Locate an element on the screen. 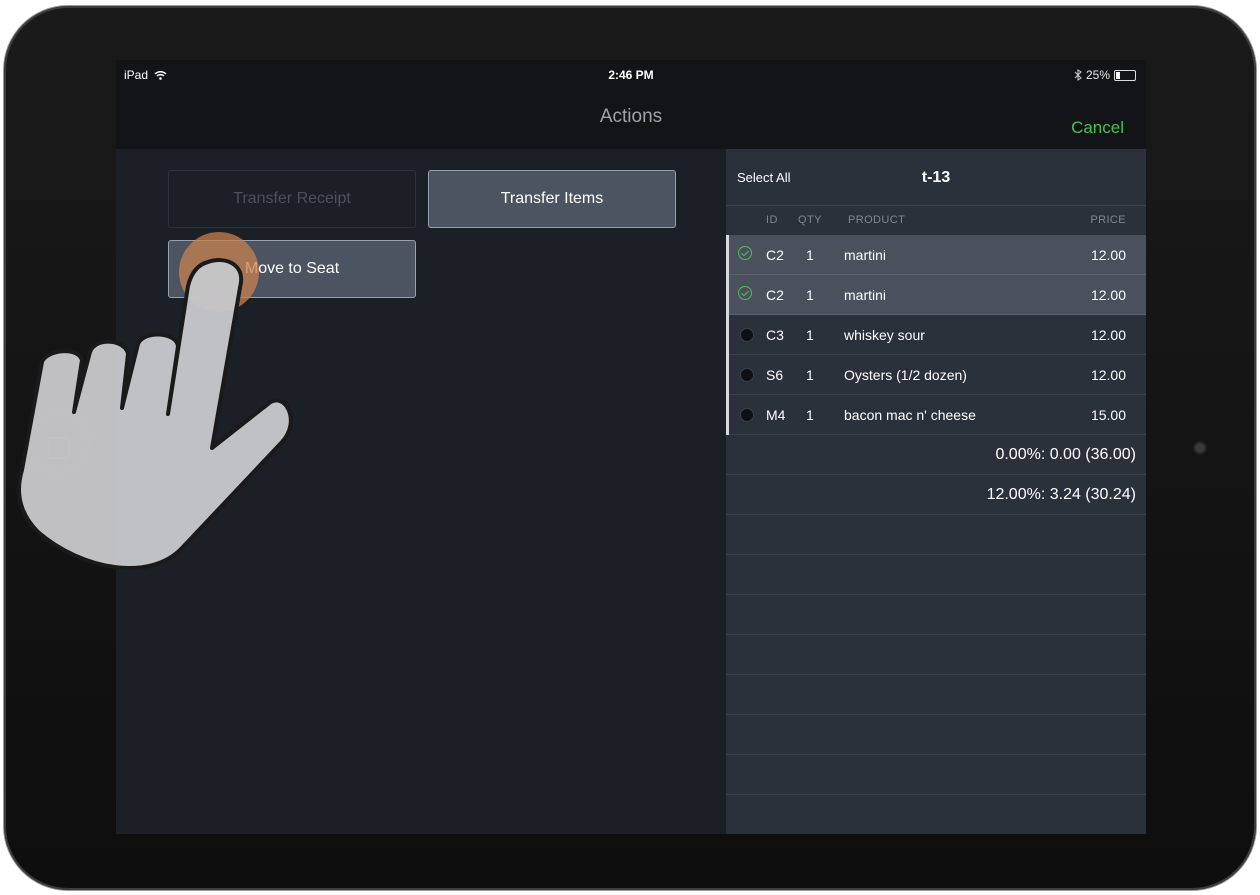 This screenshot has width=1260, height=895. item-id: M4 is located at coordinates (776, 415).